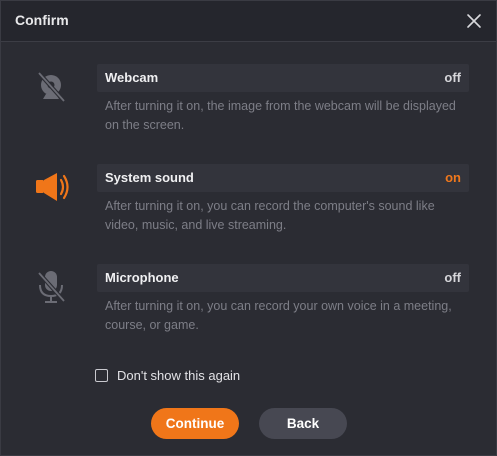 The width and height of the screenshot is (497, 456). What do you see at coordinates (132, 77) in the screenshot?
I see `option-label-webcam: Webcam` at bounding box center [132, 77].